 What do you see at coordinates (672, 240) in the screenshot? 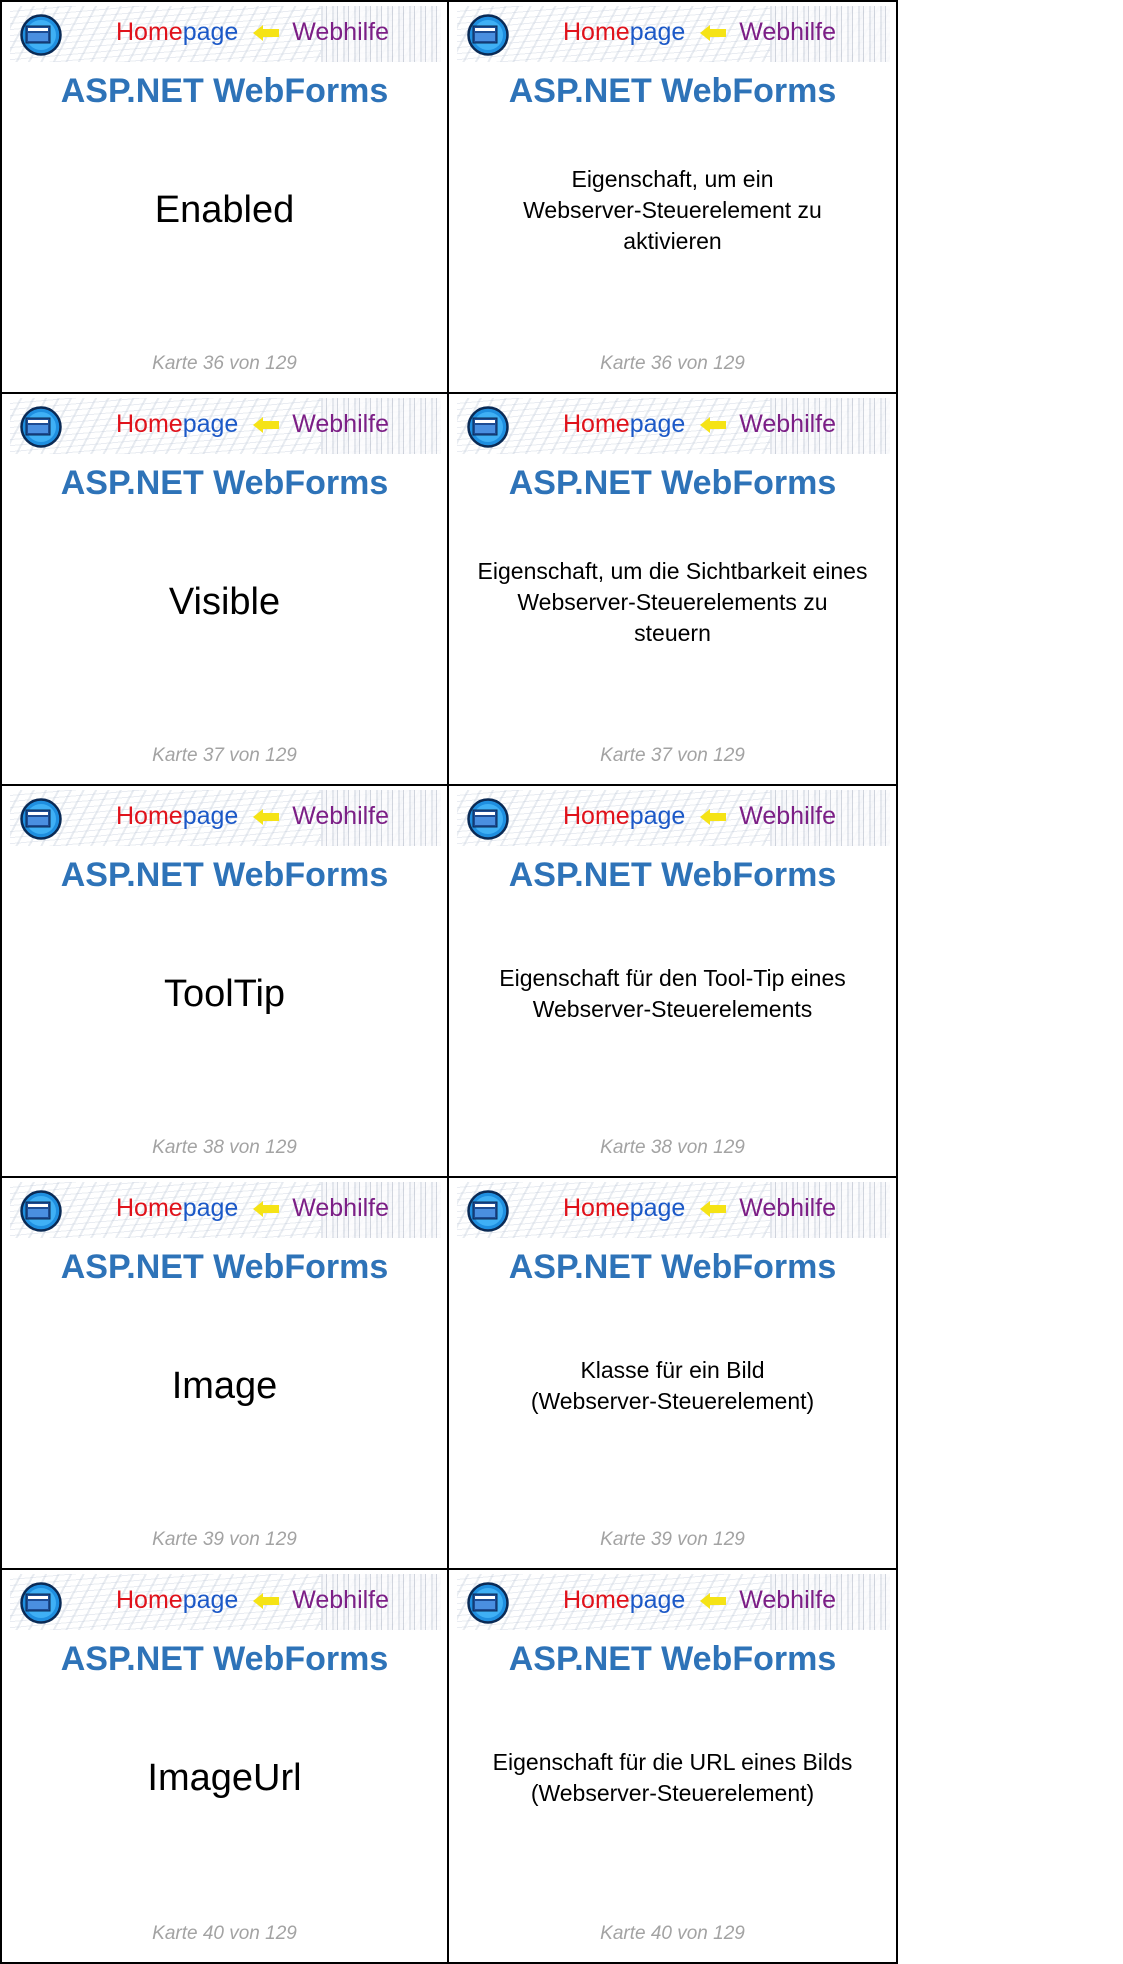
I see `definition-line: aktivieren` at bounding box center [672, 240].